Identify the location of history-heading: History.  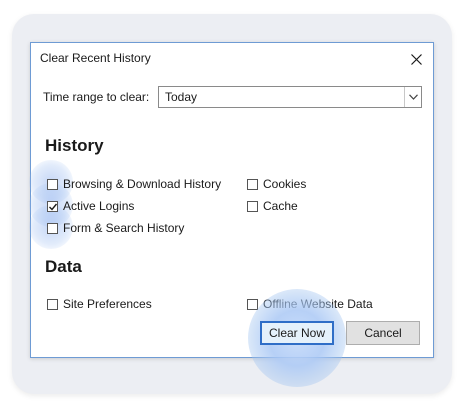
(74, 145).